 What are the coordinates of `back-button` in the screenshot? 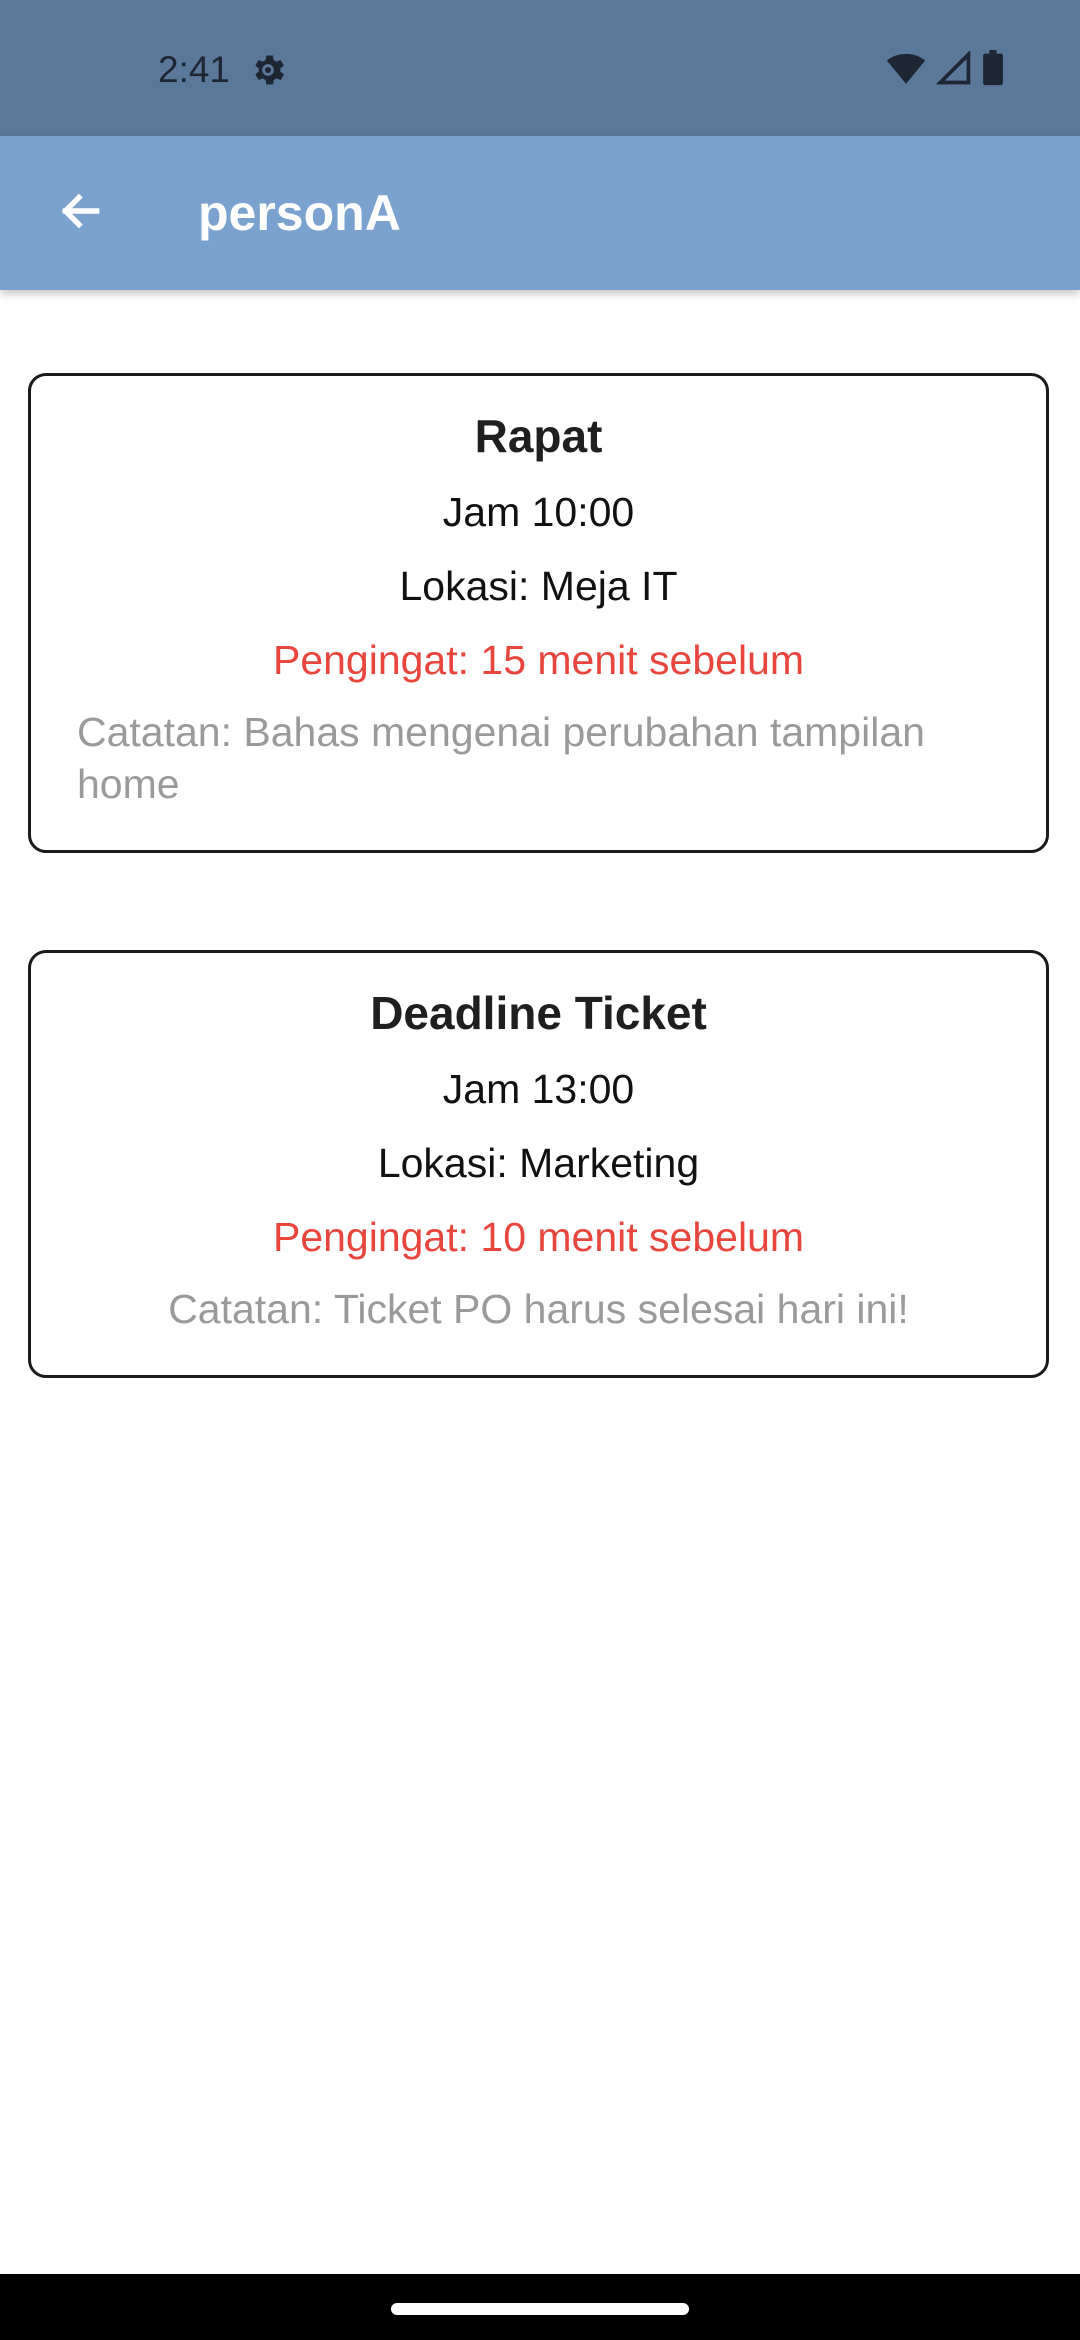 It's located at (80, 213).